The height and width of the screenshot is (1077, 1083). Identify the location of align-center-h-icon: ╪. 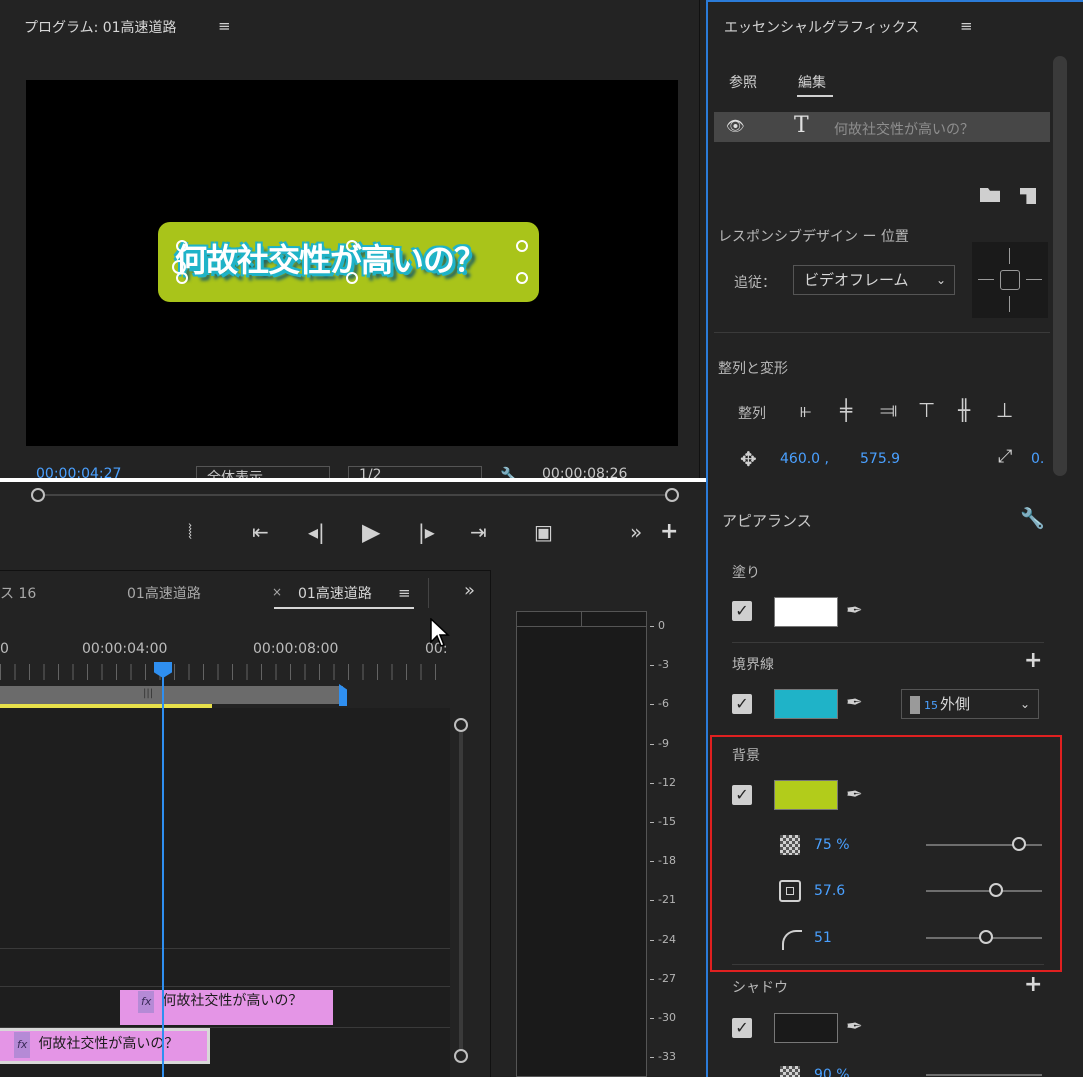
(846, 410).